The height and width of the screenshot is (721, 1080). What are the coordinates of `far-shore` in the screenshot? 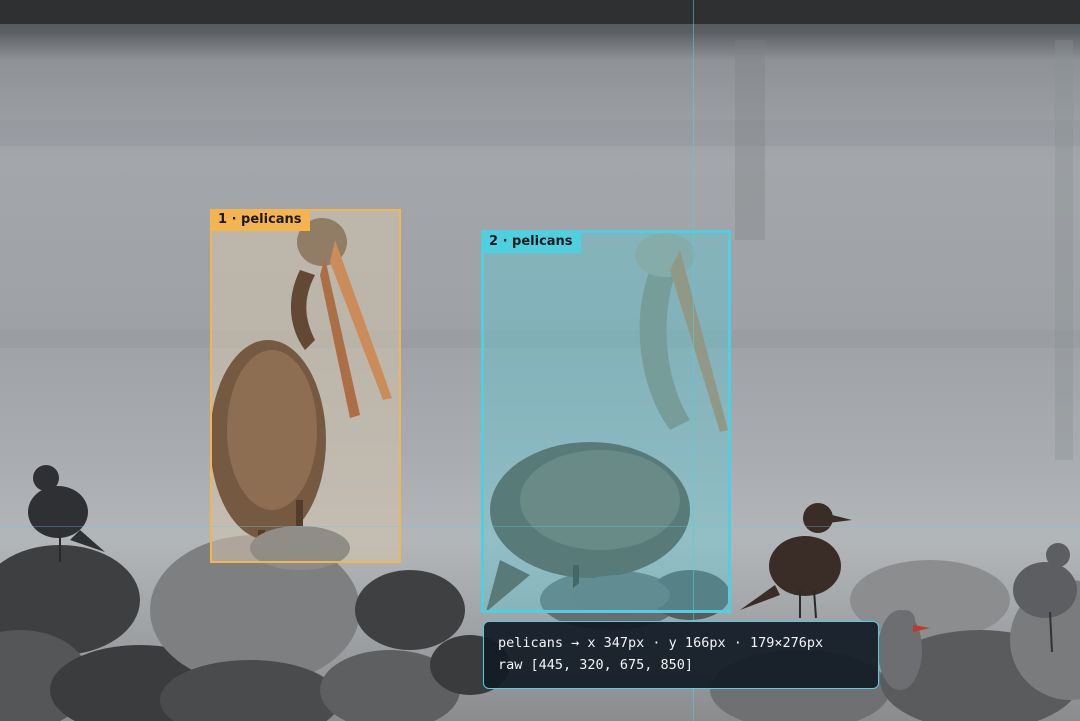 It's located at (540, 12).